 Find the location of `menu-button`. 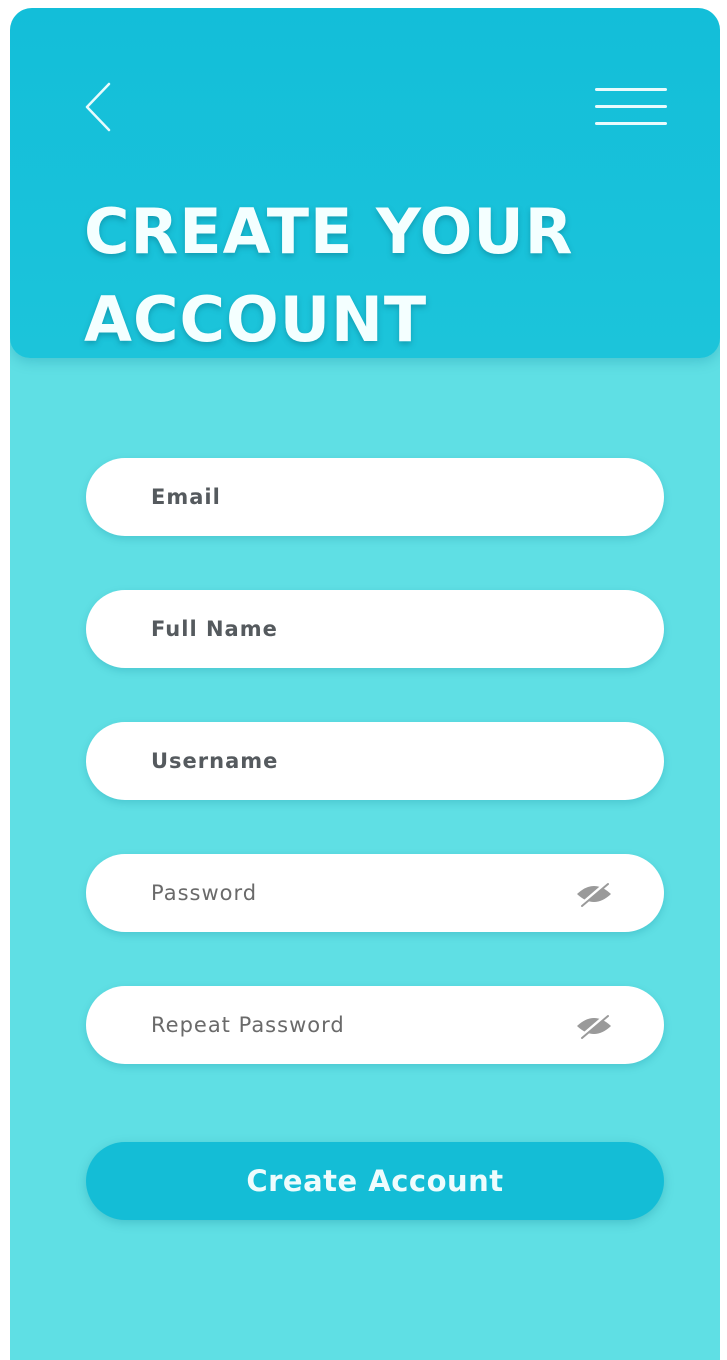

menu-button is located at coordinates (632, 107).